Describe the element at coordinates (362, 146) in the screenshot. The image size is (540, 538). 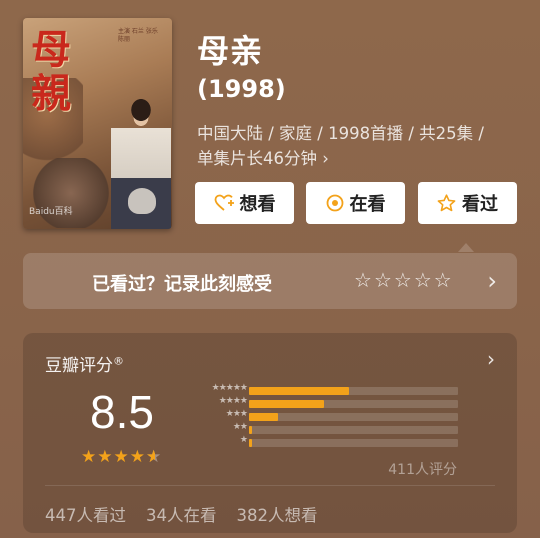
I see `movie-meta: 中国大陆 / 家庭 / 1998首播 / 共25集 / 单集片长46分钟 ›` at that location.